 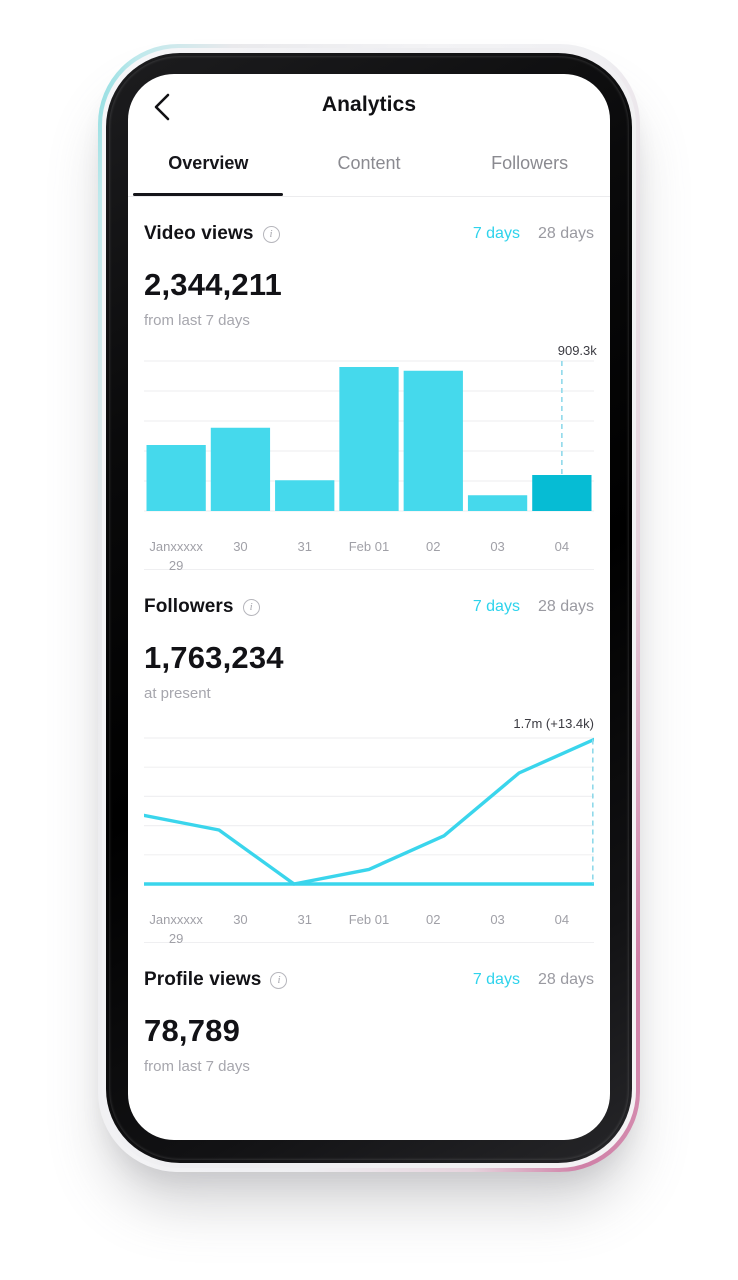 I want to click on video-views-header: Video views i 7 days 28 days, so click(x=369, y=234).